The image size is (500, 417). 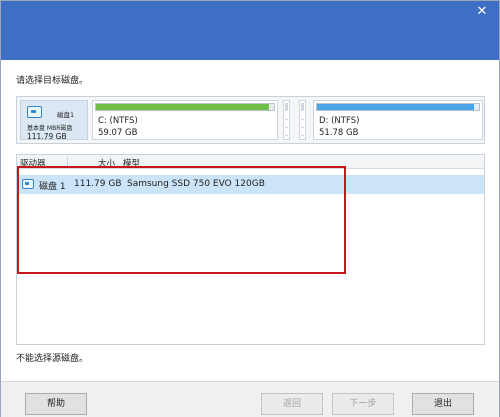 I want to click on help-button: 帮助, so click(x=56, y=404).